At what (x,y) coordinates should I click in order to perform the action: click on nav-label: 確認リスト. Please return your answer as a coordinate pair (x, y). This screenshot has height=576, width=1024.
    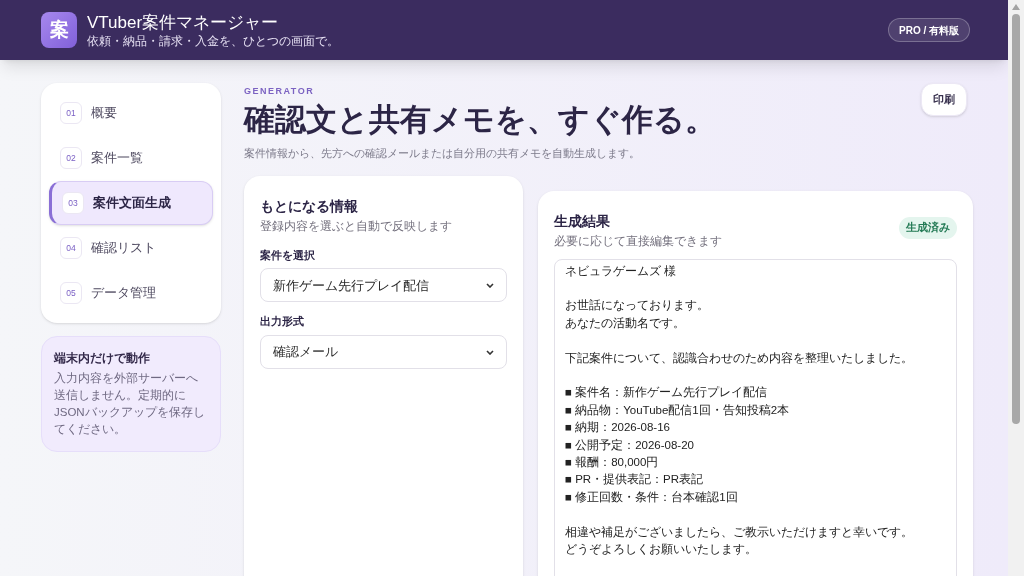
    Looking at the image, I should click on (123, 248).